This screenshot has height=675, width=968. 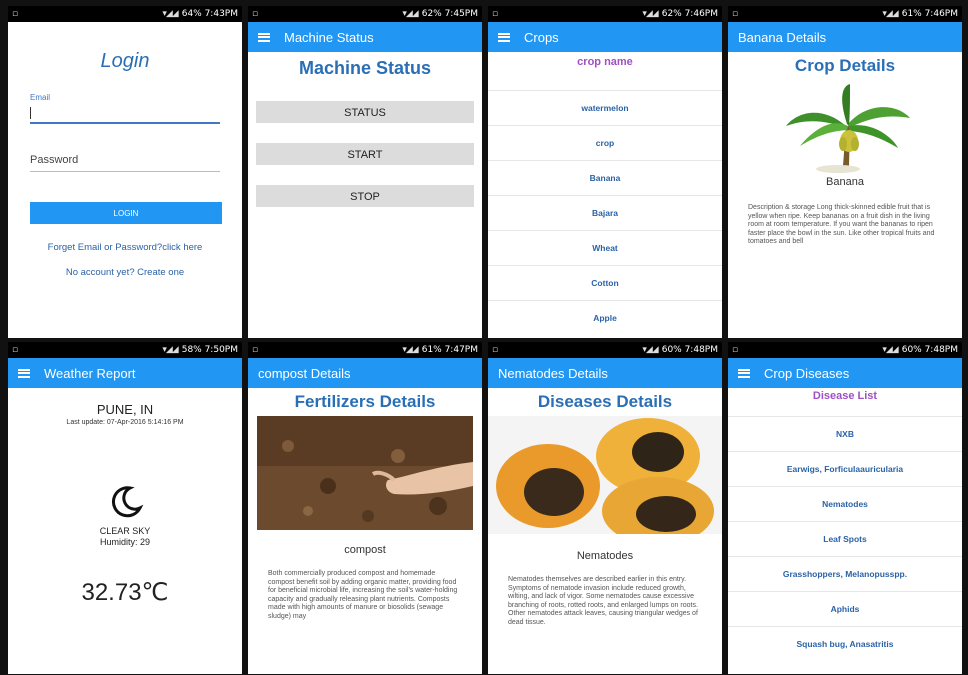 I want to click on list-item: crop, so click(x=605, y=142).